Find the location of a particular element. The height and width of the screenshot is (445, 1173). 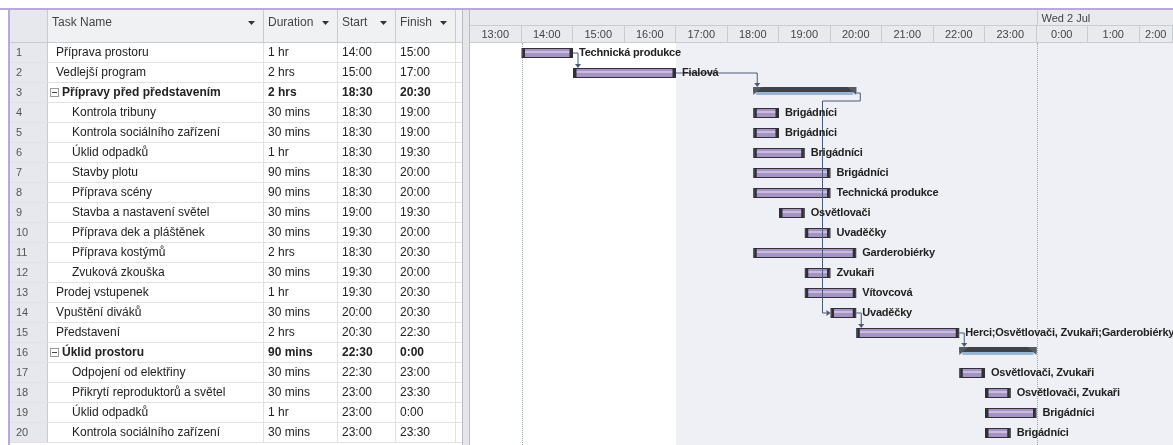

task-name: Odpojení od elektřiny is located at coordinates (129, 372).